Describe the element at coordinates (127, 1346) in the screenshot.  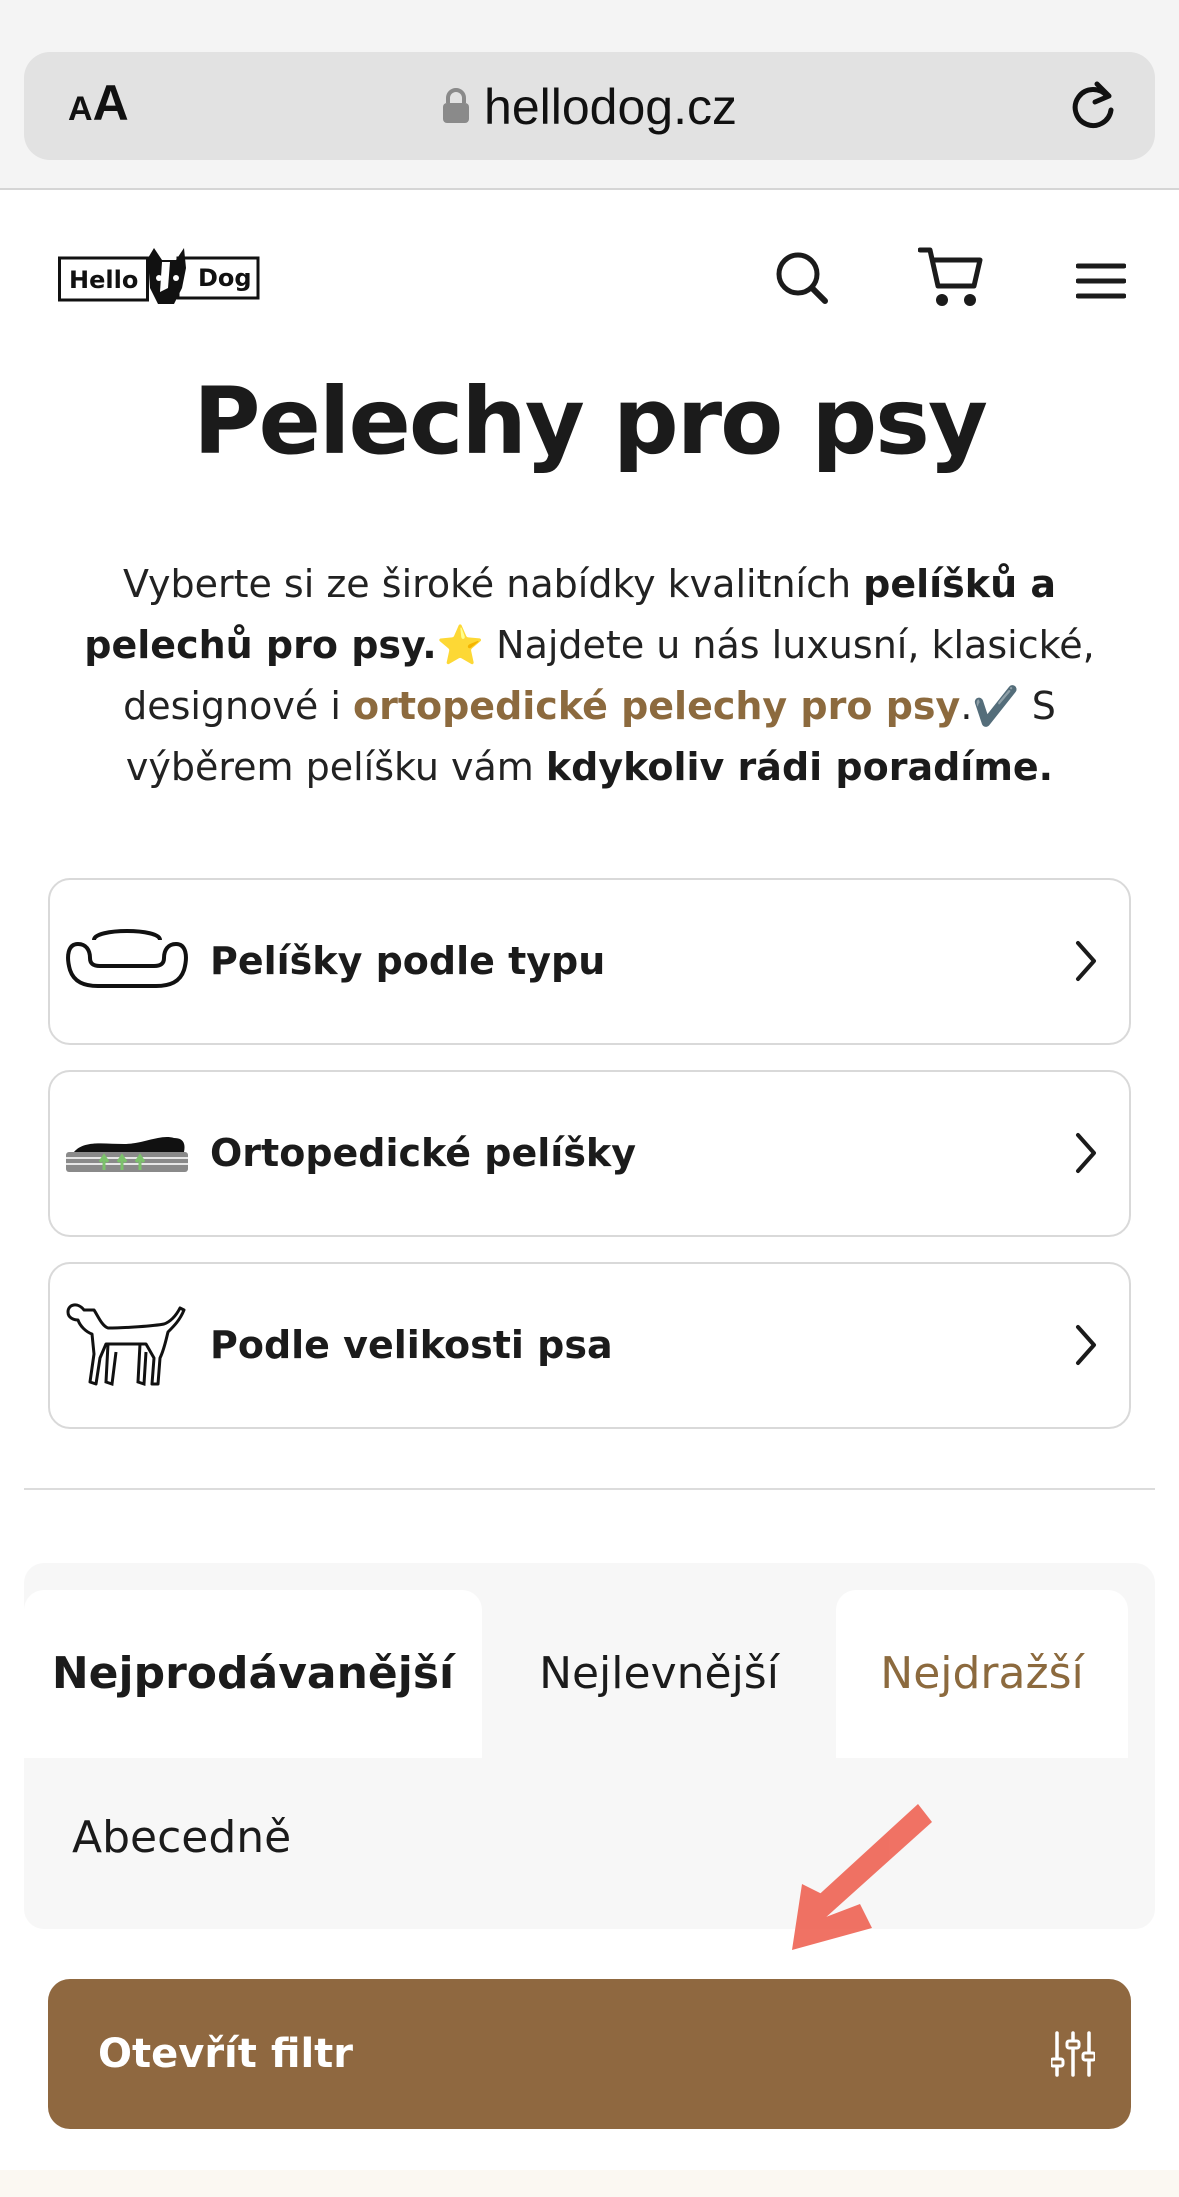
I see `dog-icon` at that location.